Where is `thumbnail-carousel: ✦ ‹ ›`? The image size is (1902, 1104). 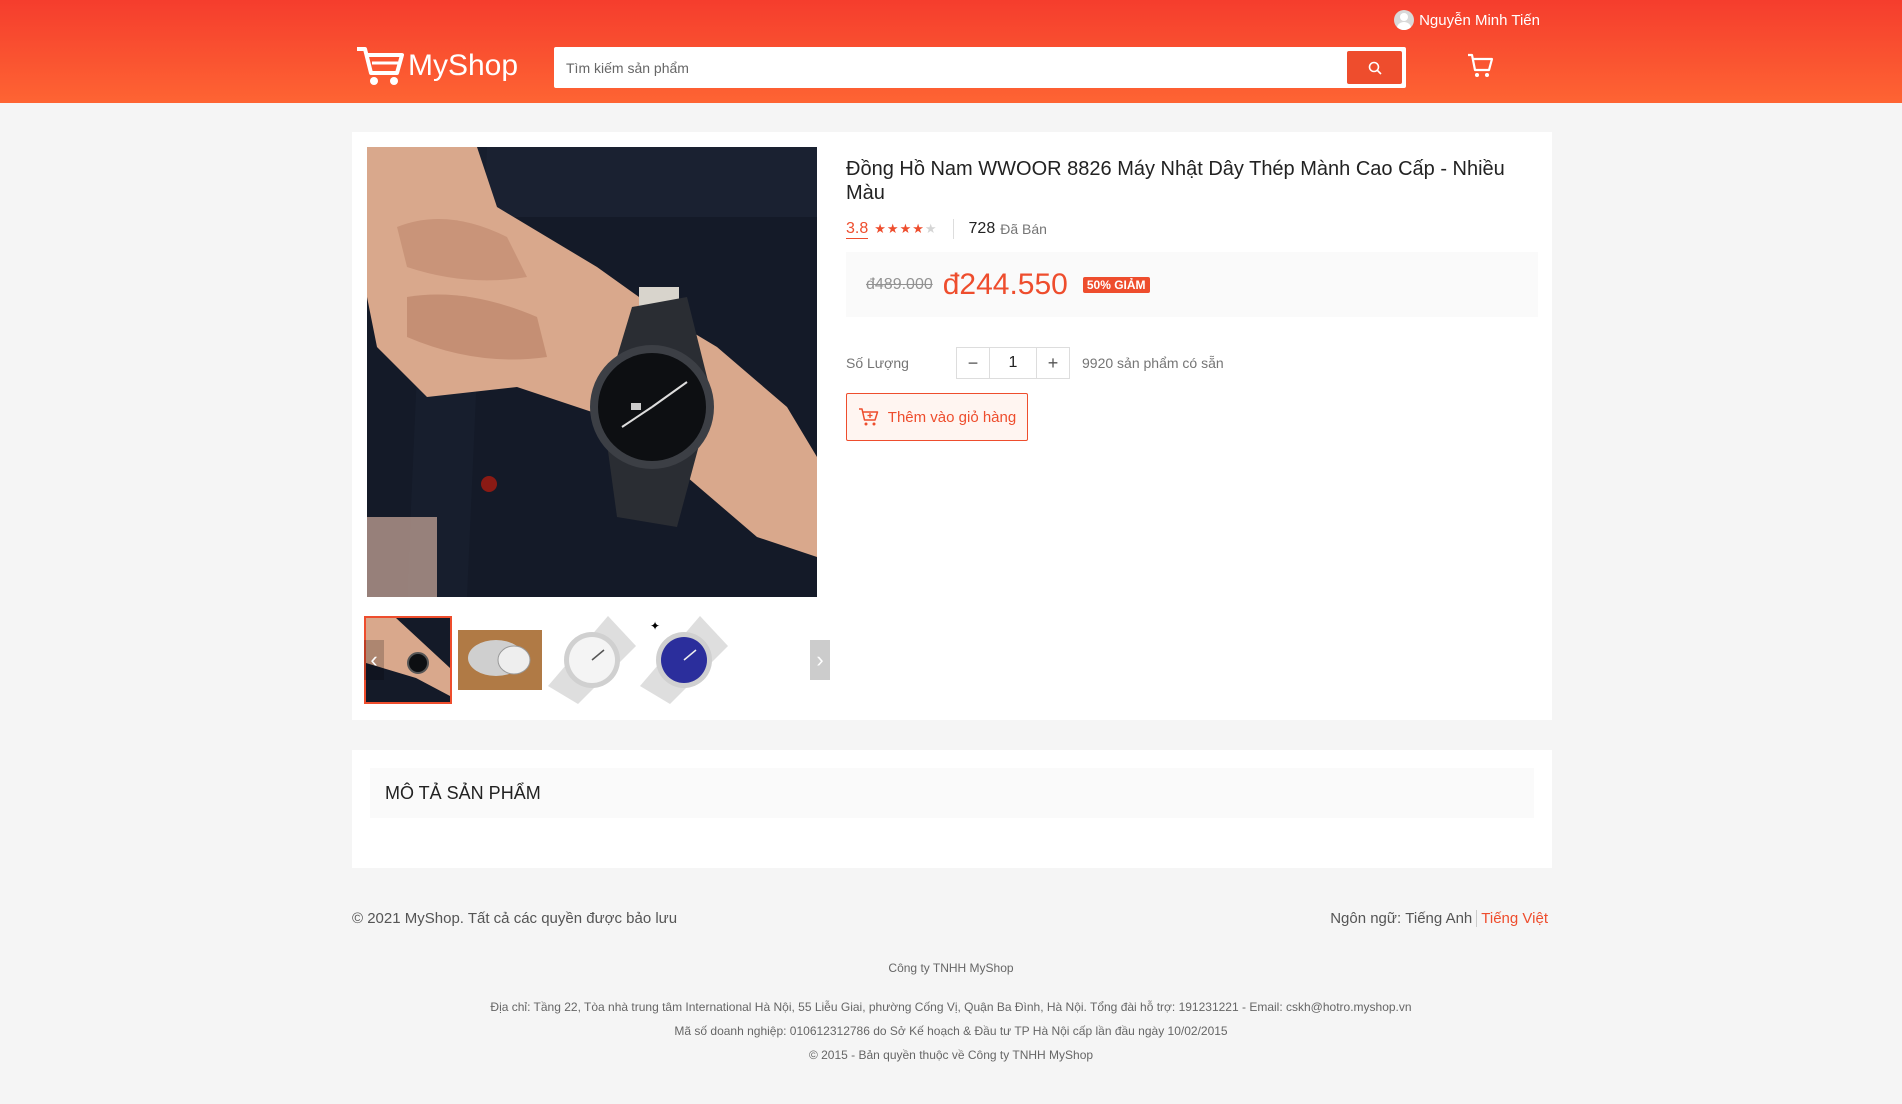 thumbnail-carousel: ✦ ‹ › is located at coordinates (603, 660).